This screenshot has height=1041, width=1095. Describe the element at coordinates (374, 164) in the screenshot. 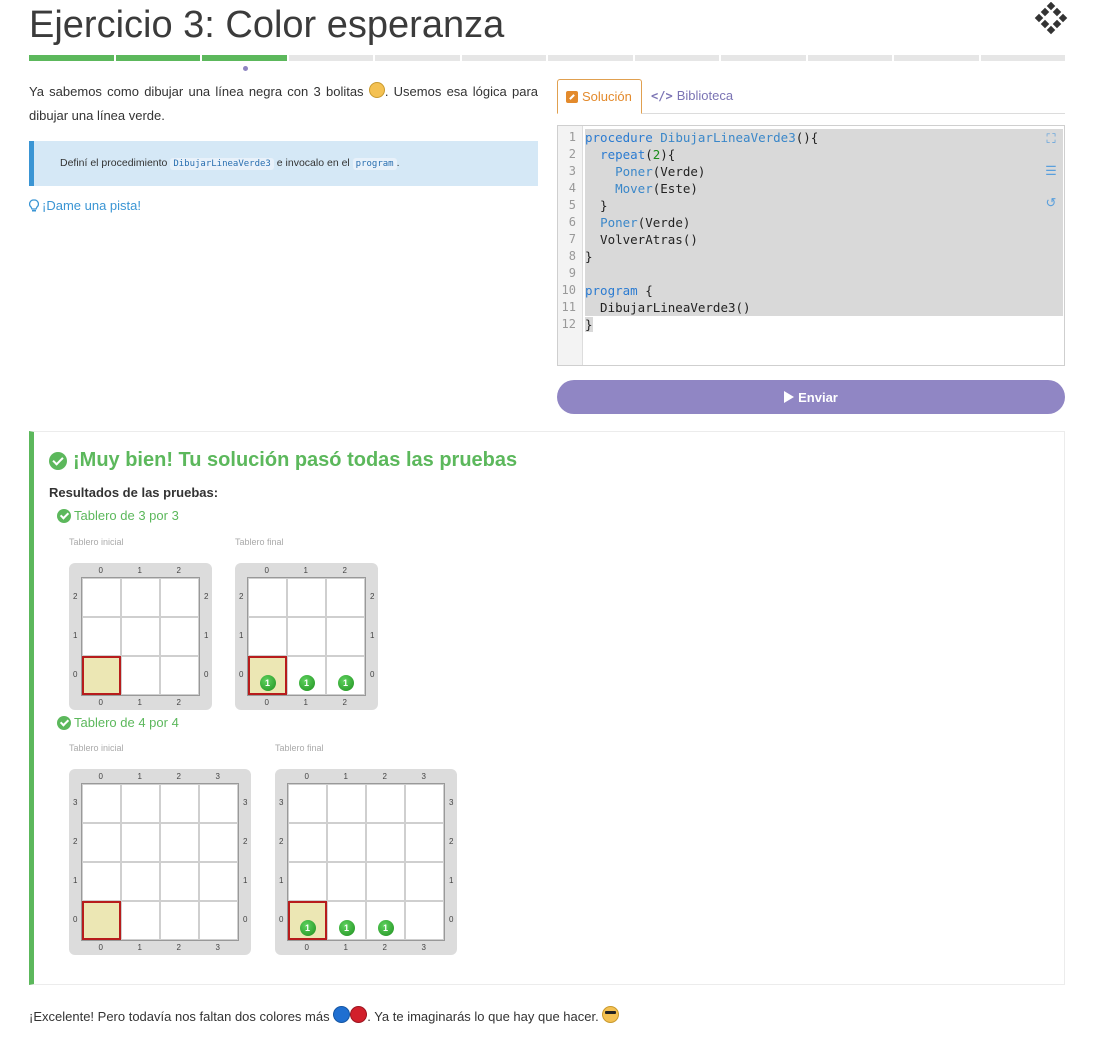

I see `program-keyword-code: program` at that location.